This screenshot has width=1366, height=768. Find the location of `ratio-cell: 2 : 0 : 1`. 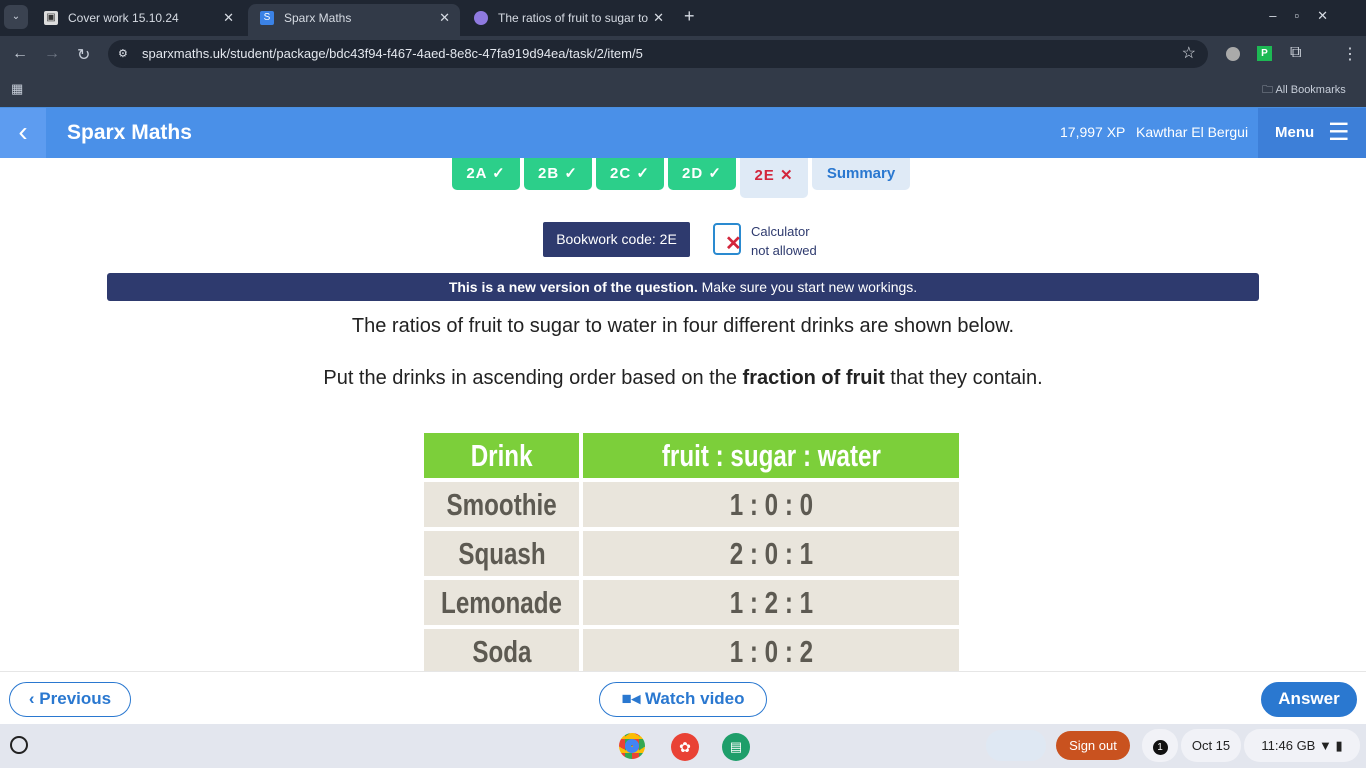

ratio-cell: 2 : 0 : 1 is located at coordinates (771, 553).